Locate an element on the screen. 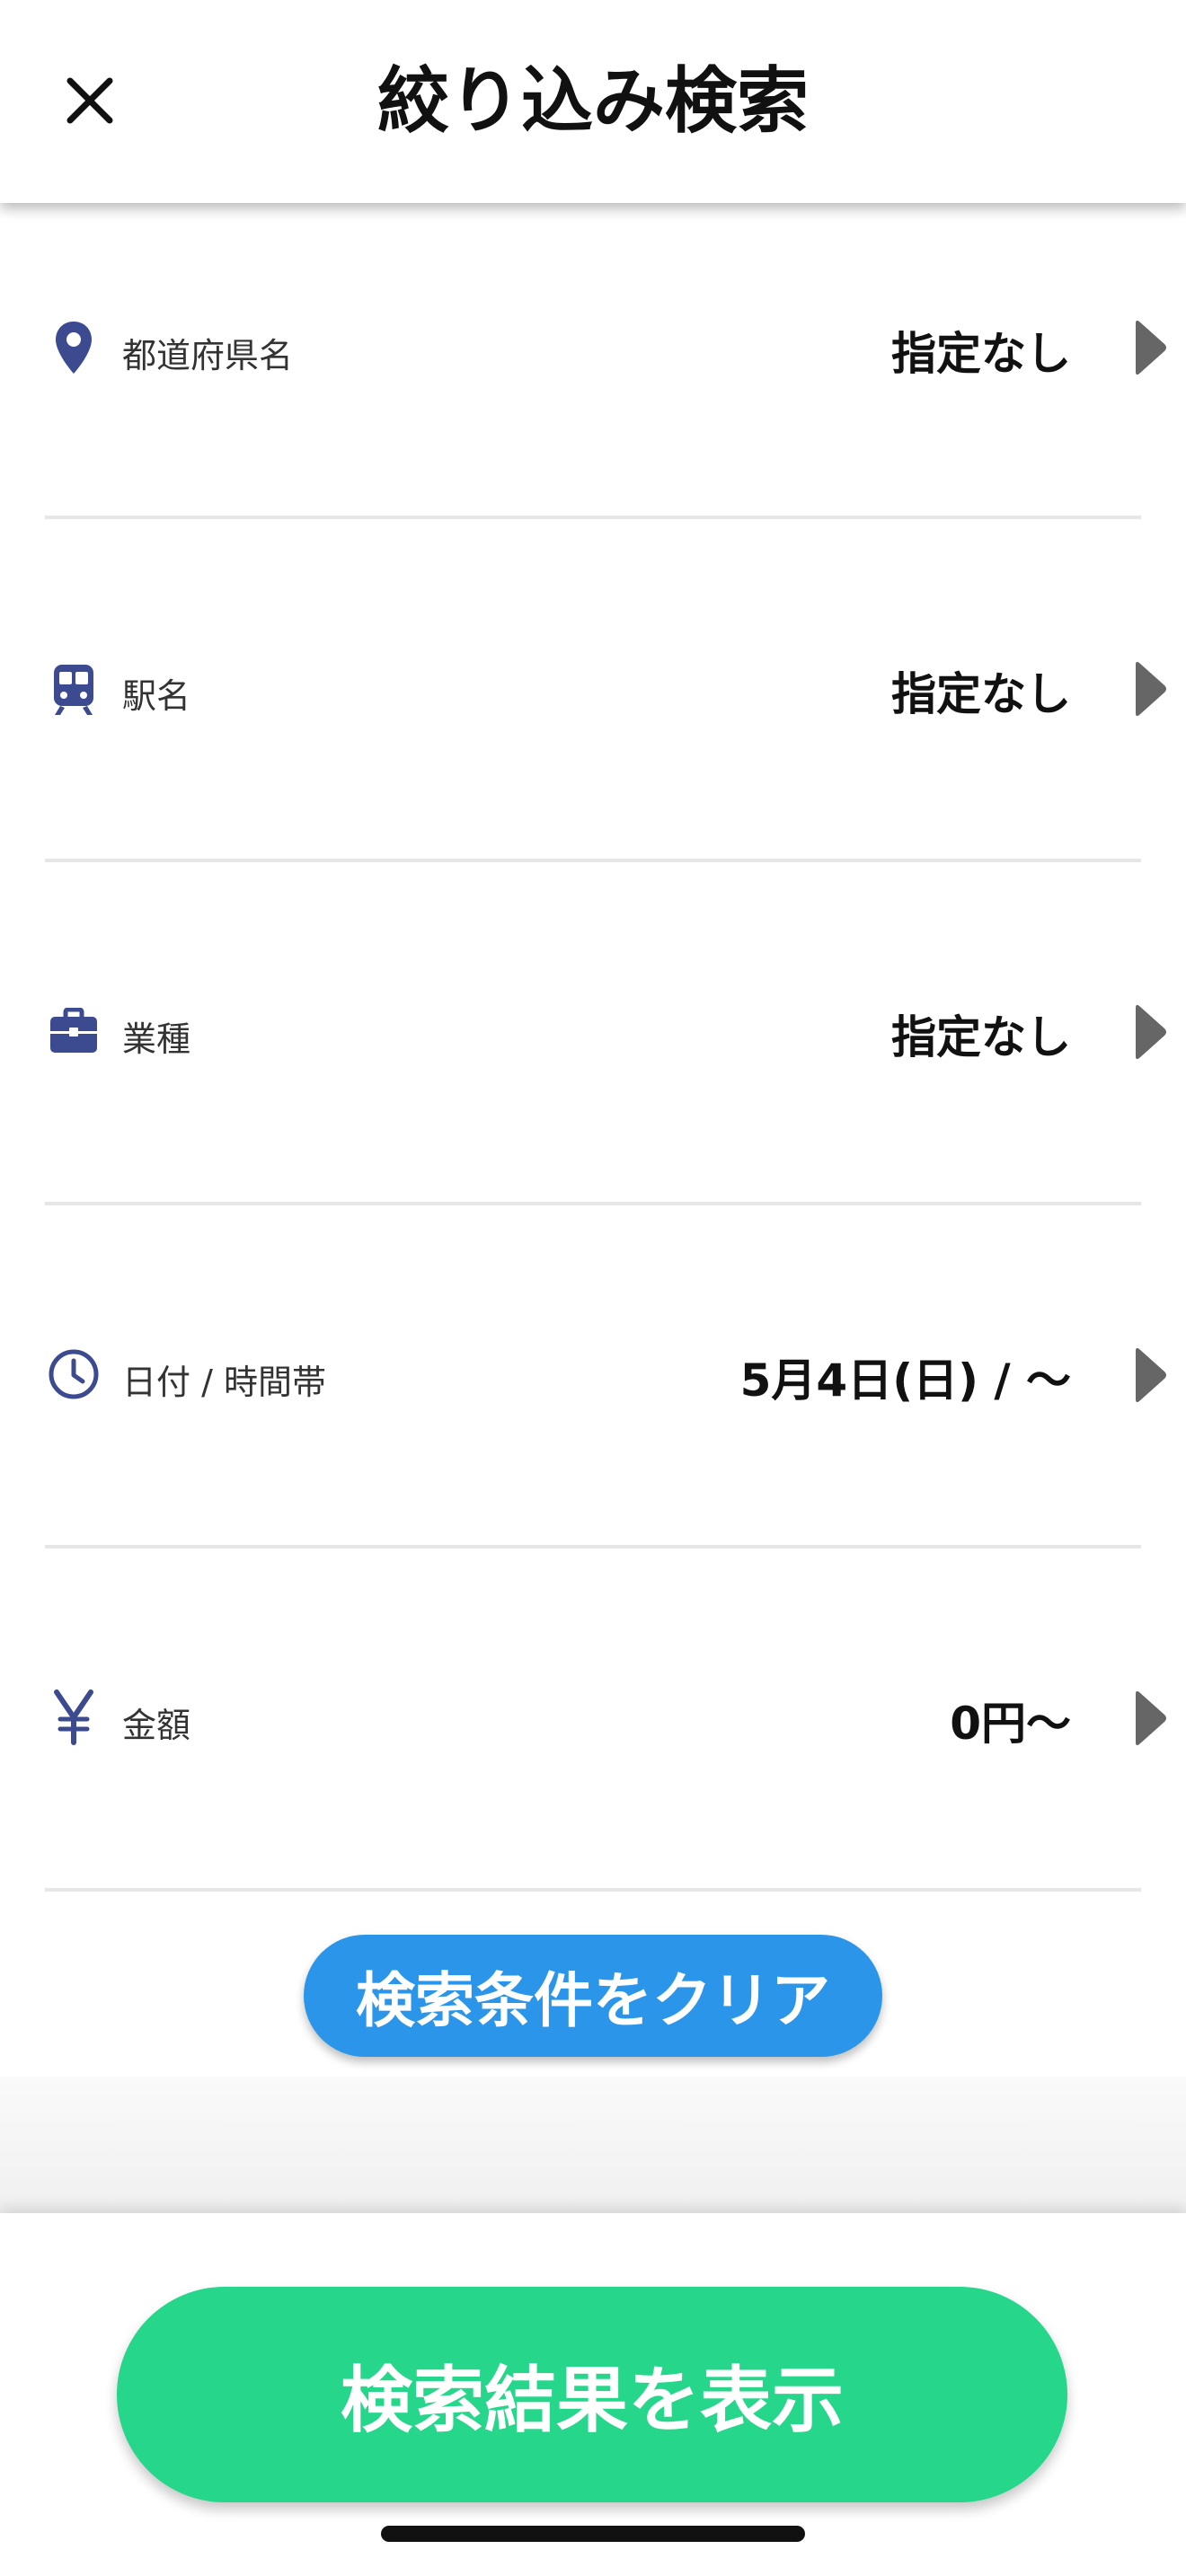 This screenshot has width=1186, height=2576. filter-label: 金額 is located at coordinates (156, 1725).